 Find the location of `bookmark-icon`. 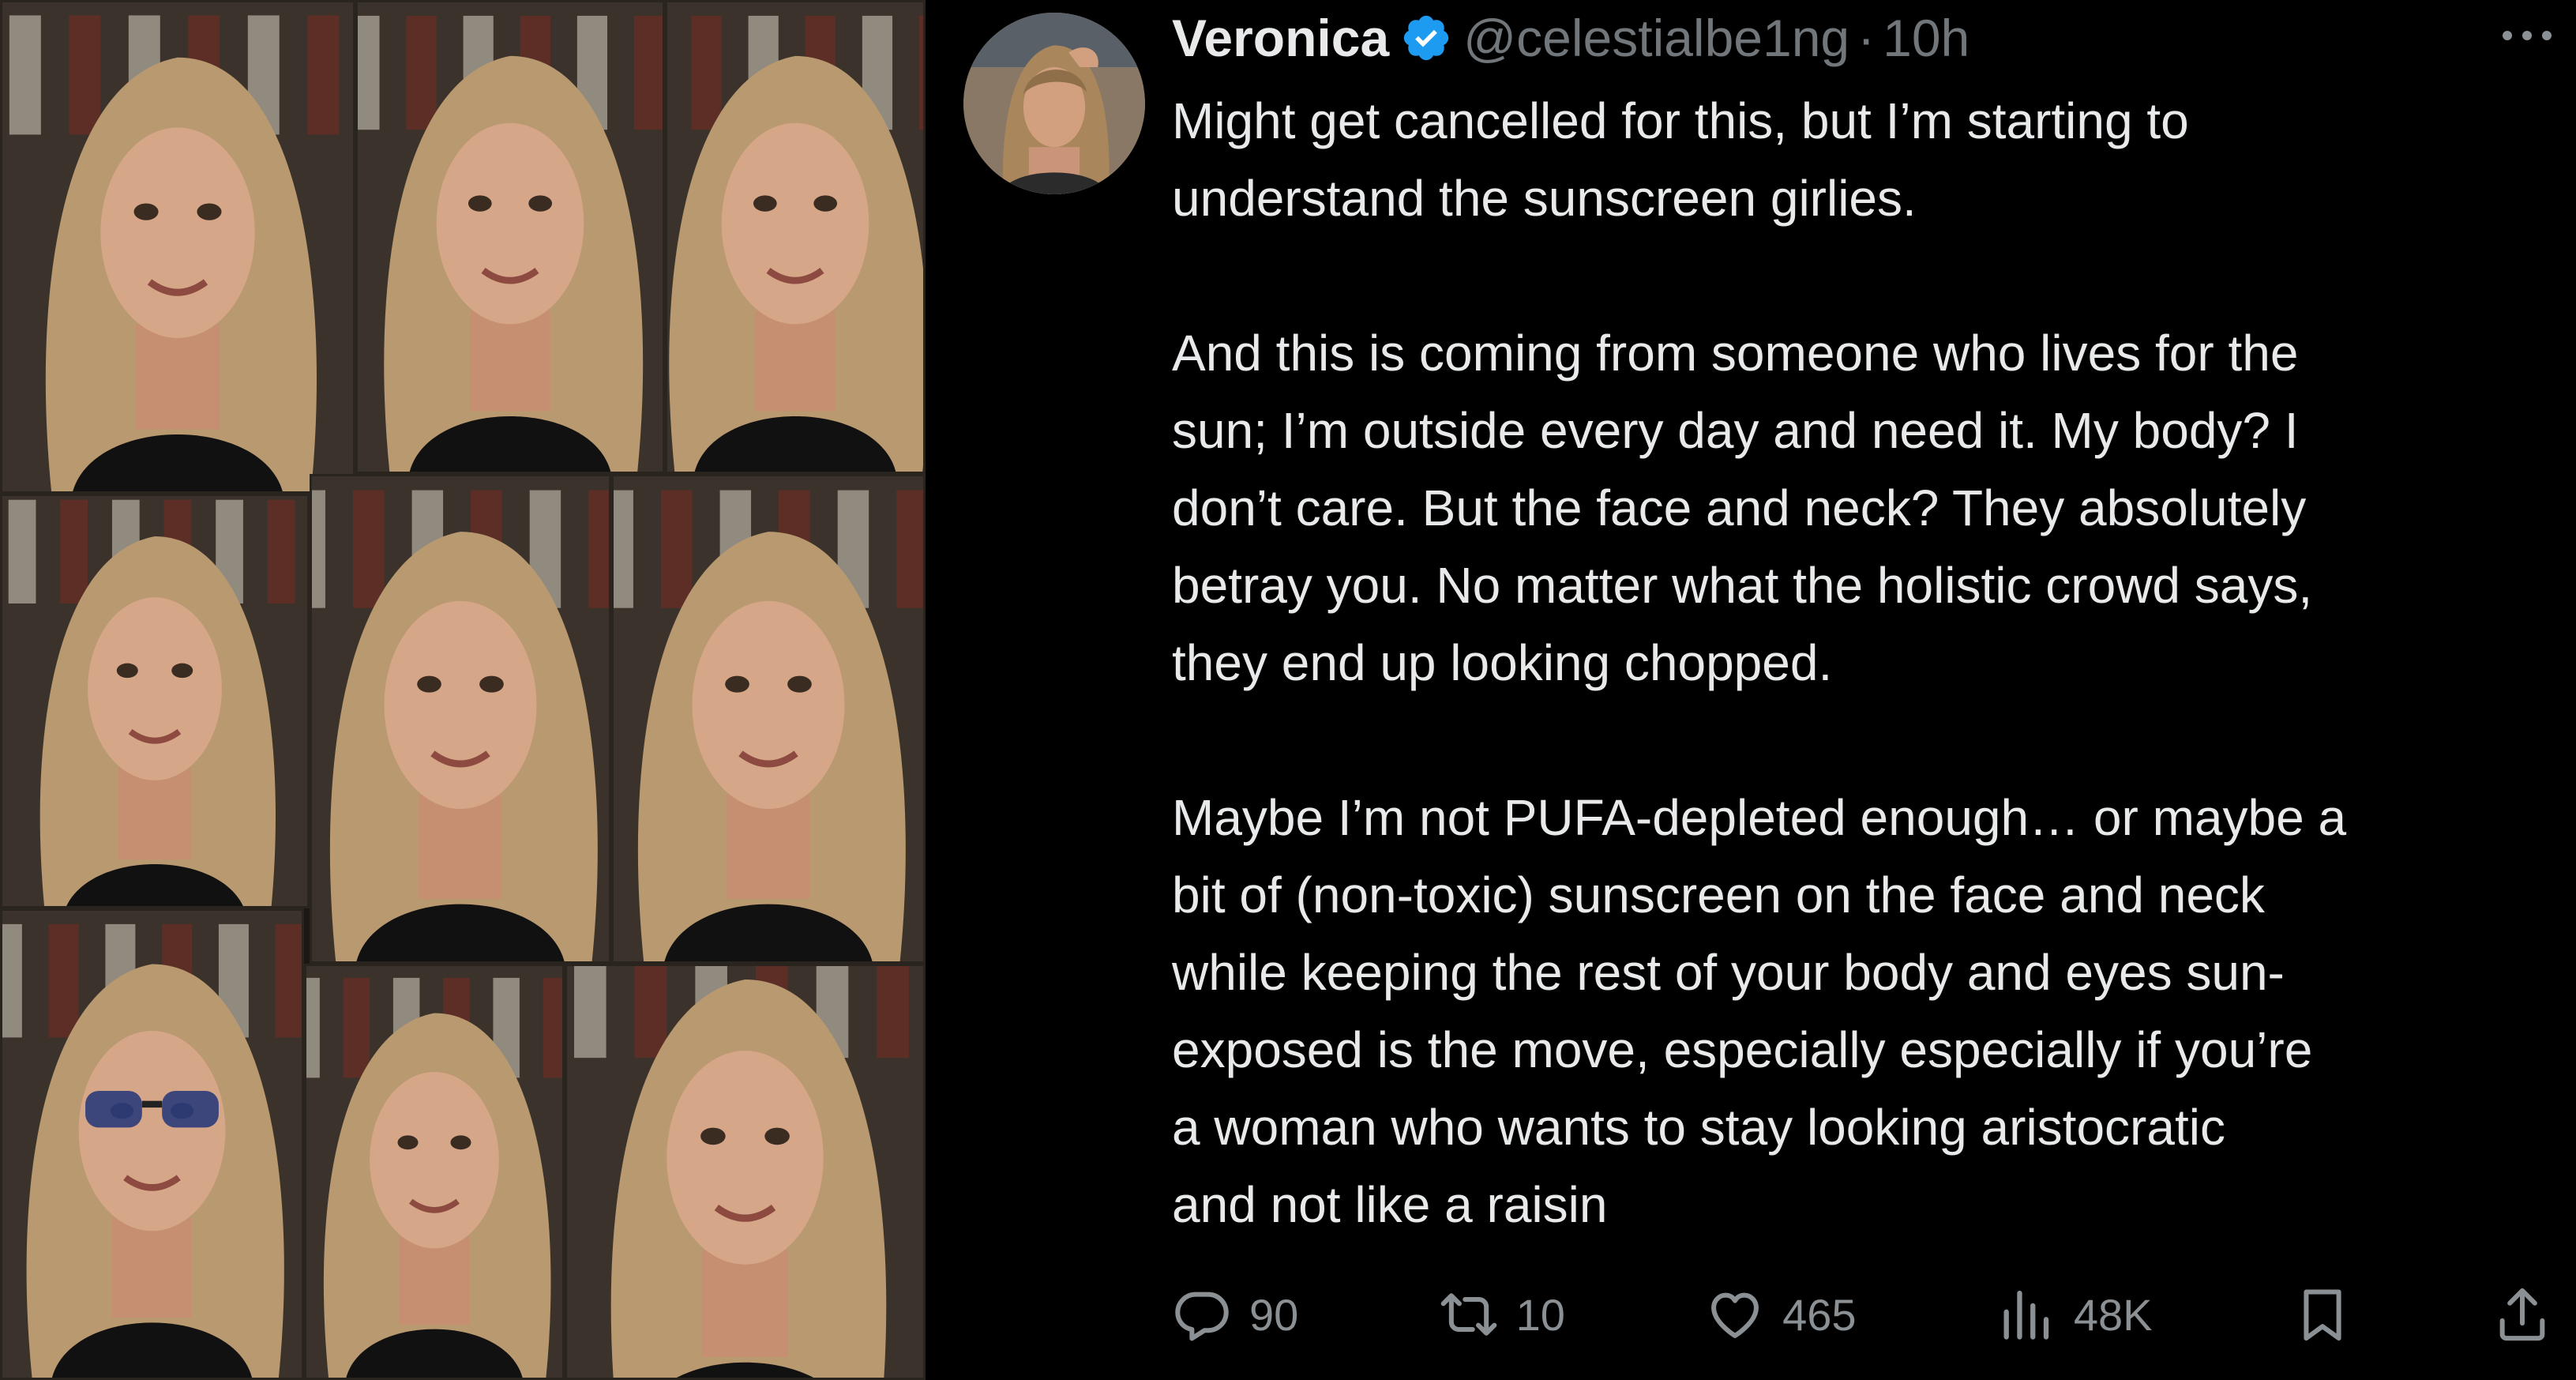

bookmark-icon is located at coordinates (2322, 1315).